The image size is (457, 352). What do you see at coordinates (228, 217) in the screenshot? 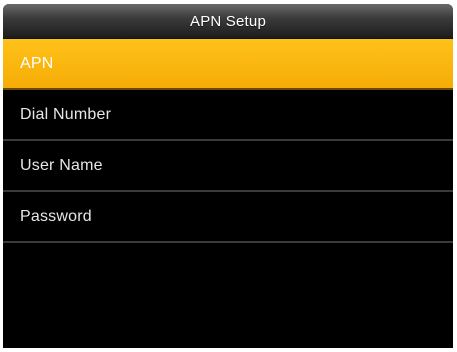
I see `menu-item-password: Password` at bounding box center [228, 217].